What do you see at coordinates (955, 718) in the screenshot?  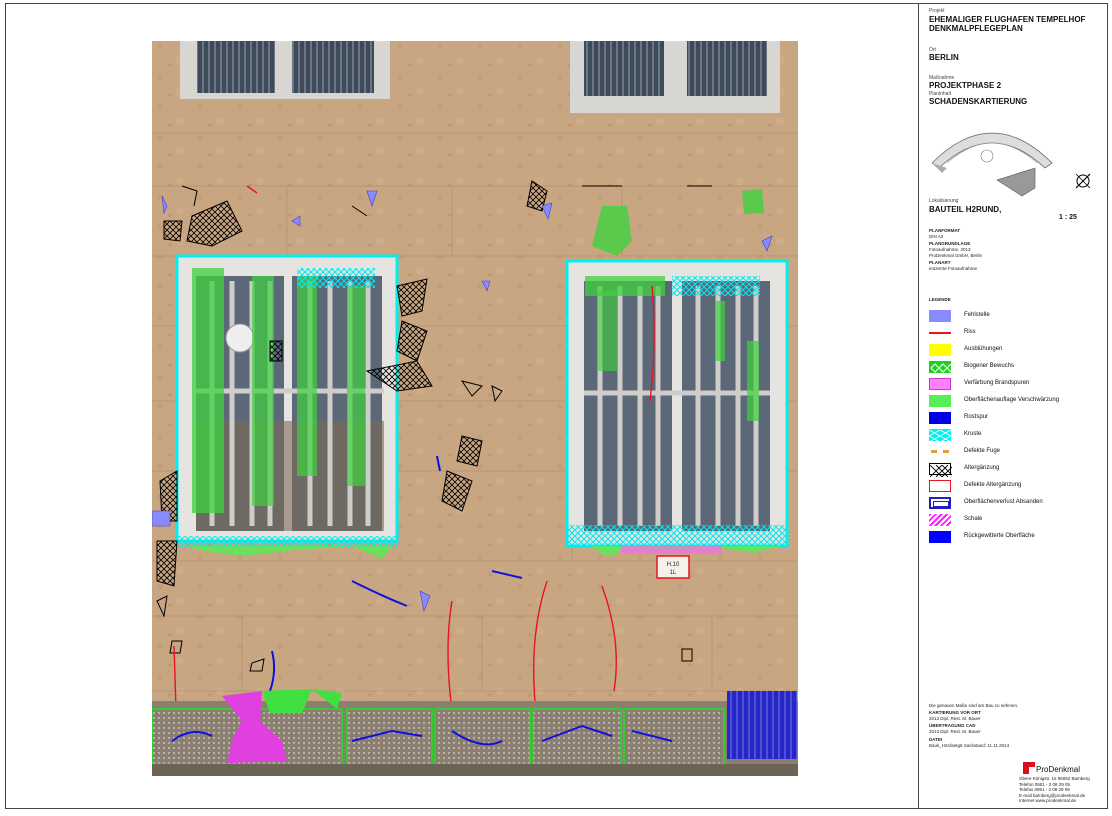 I see `kartierung-value: 2013 Dipl. Rest. M. Bauer` at bounding box center [955, 718].